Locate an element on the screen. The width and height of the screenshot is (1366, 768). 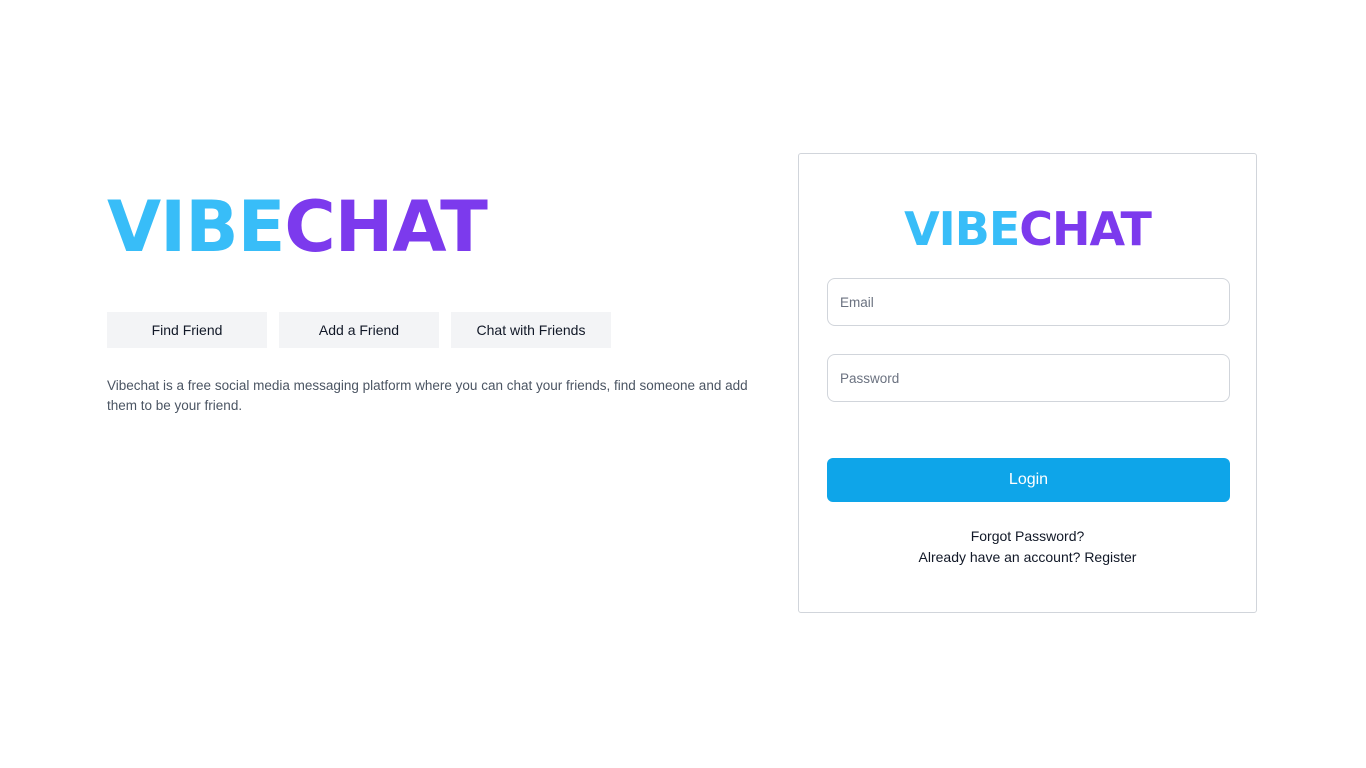
register-row: Already have an account? Register is located at coordinates (1027, 557).